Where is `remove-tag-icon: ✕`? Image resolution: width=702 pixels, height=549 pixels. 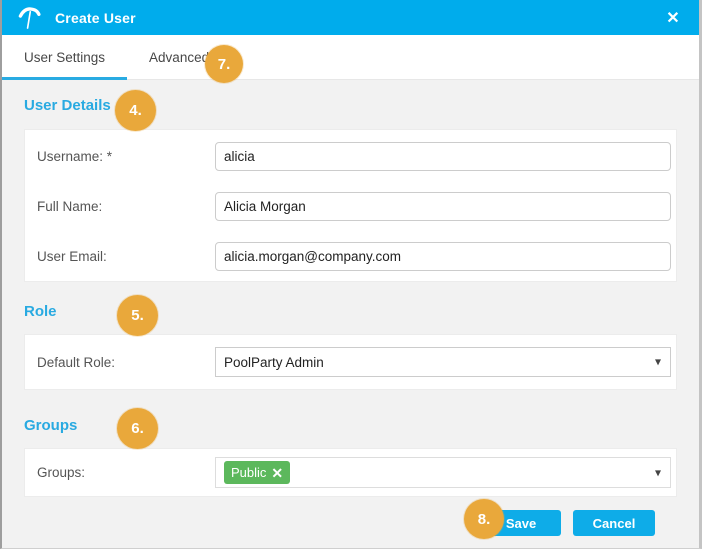
remove-tag-icon: ✕ is located at coordinates (277, 473).